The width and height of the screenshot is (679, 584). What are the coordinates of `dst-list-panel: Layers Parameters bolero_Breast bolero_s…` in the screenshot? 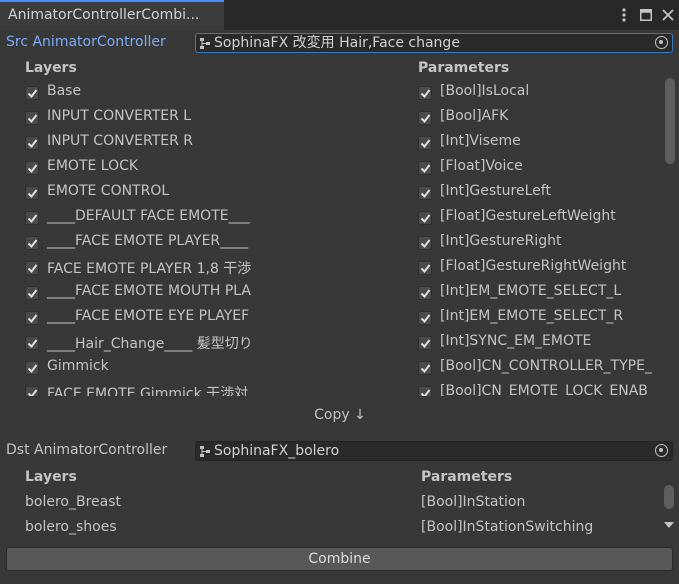 It's located at (339, 504).